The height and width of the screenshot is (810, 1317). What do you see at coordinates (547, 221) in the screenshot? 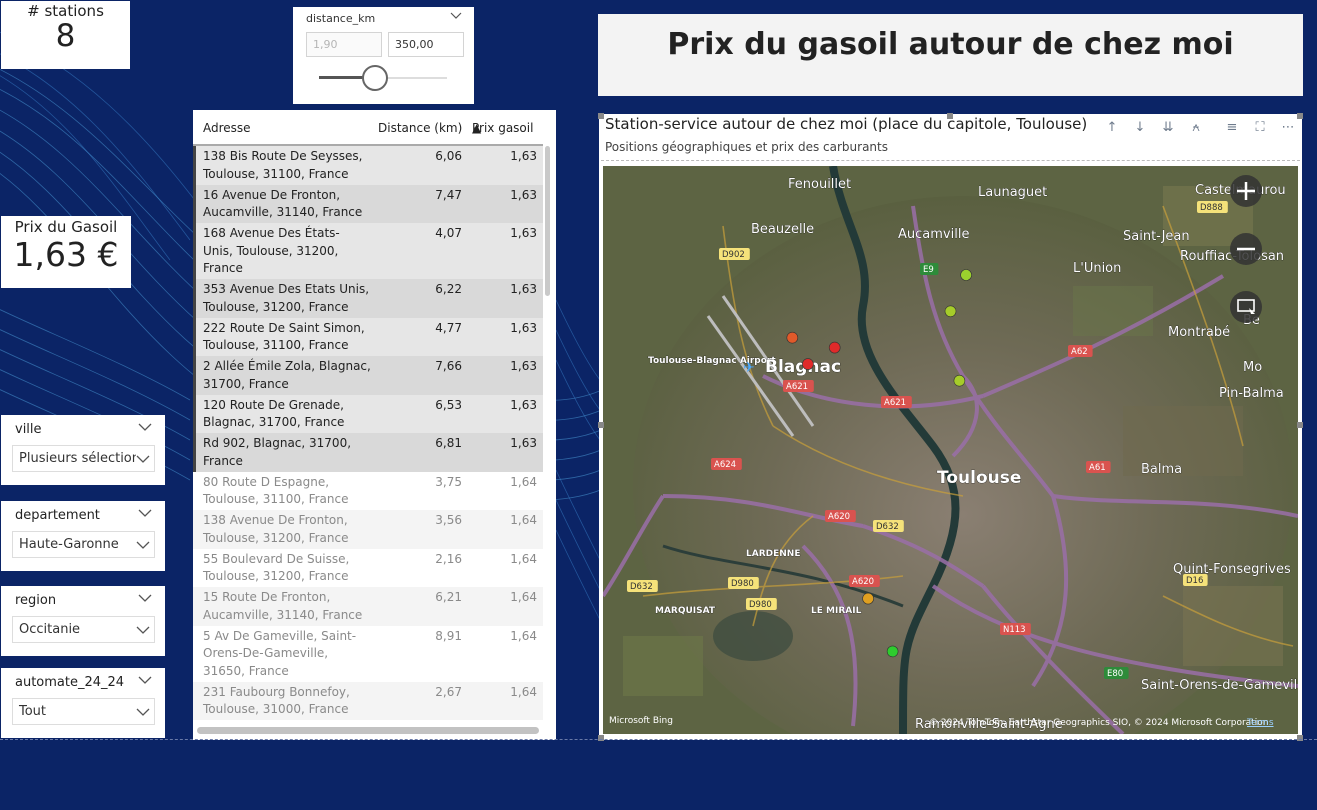
I see `table-vertical-scrollbar` at bounding box center [547, 221].